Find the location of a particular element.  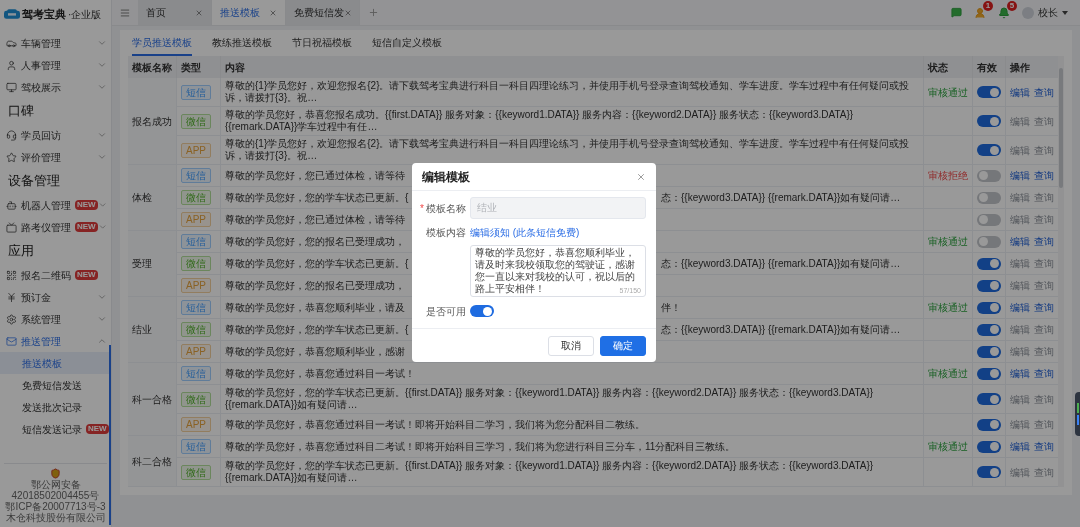

template-tab: 教练推送模板 is located at coordinates (242, 43).